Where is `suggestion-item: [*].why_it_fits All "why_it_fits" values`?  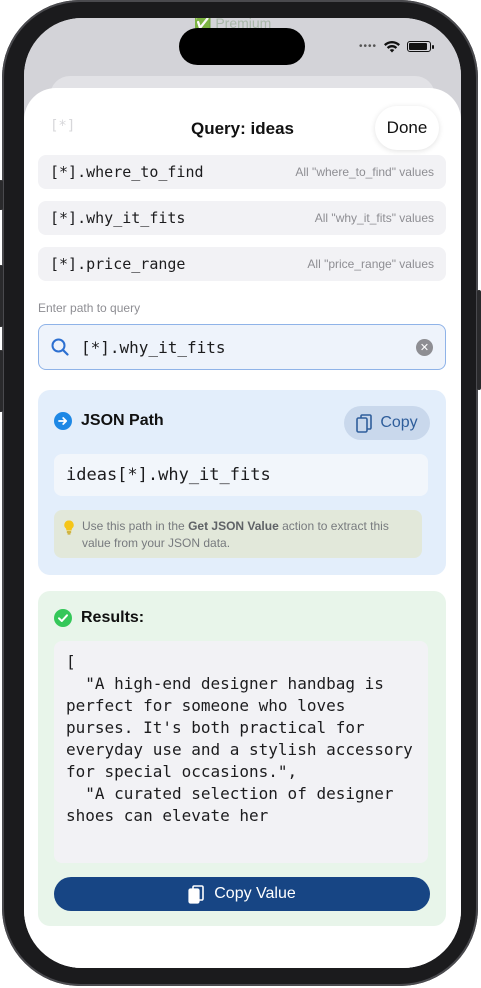 suggestion-item: [*].why_it_fits All "why_it_fits" values is located at coordinates (242, 218).